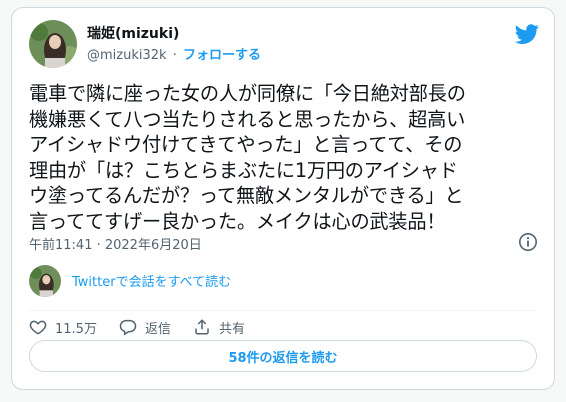 The height and width of the screenshot is (402, 566). What do you see at coordinates (528, 242) in the screenshot?
I see `info-icon` at bounding box center [528, 242].